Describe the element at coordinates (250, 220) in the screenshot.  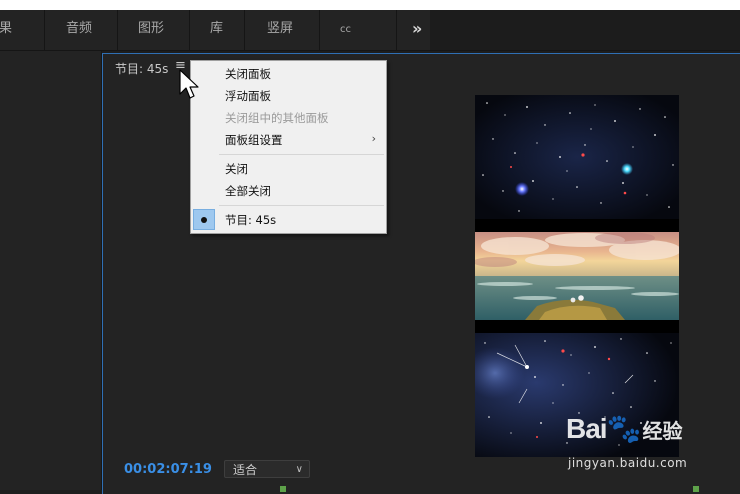
I see `menu-item-program-sequence: 节目: 45s` at that location.